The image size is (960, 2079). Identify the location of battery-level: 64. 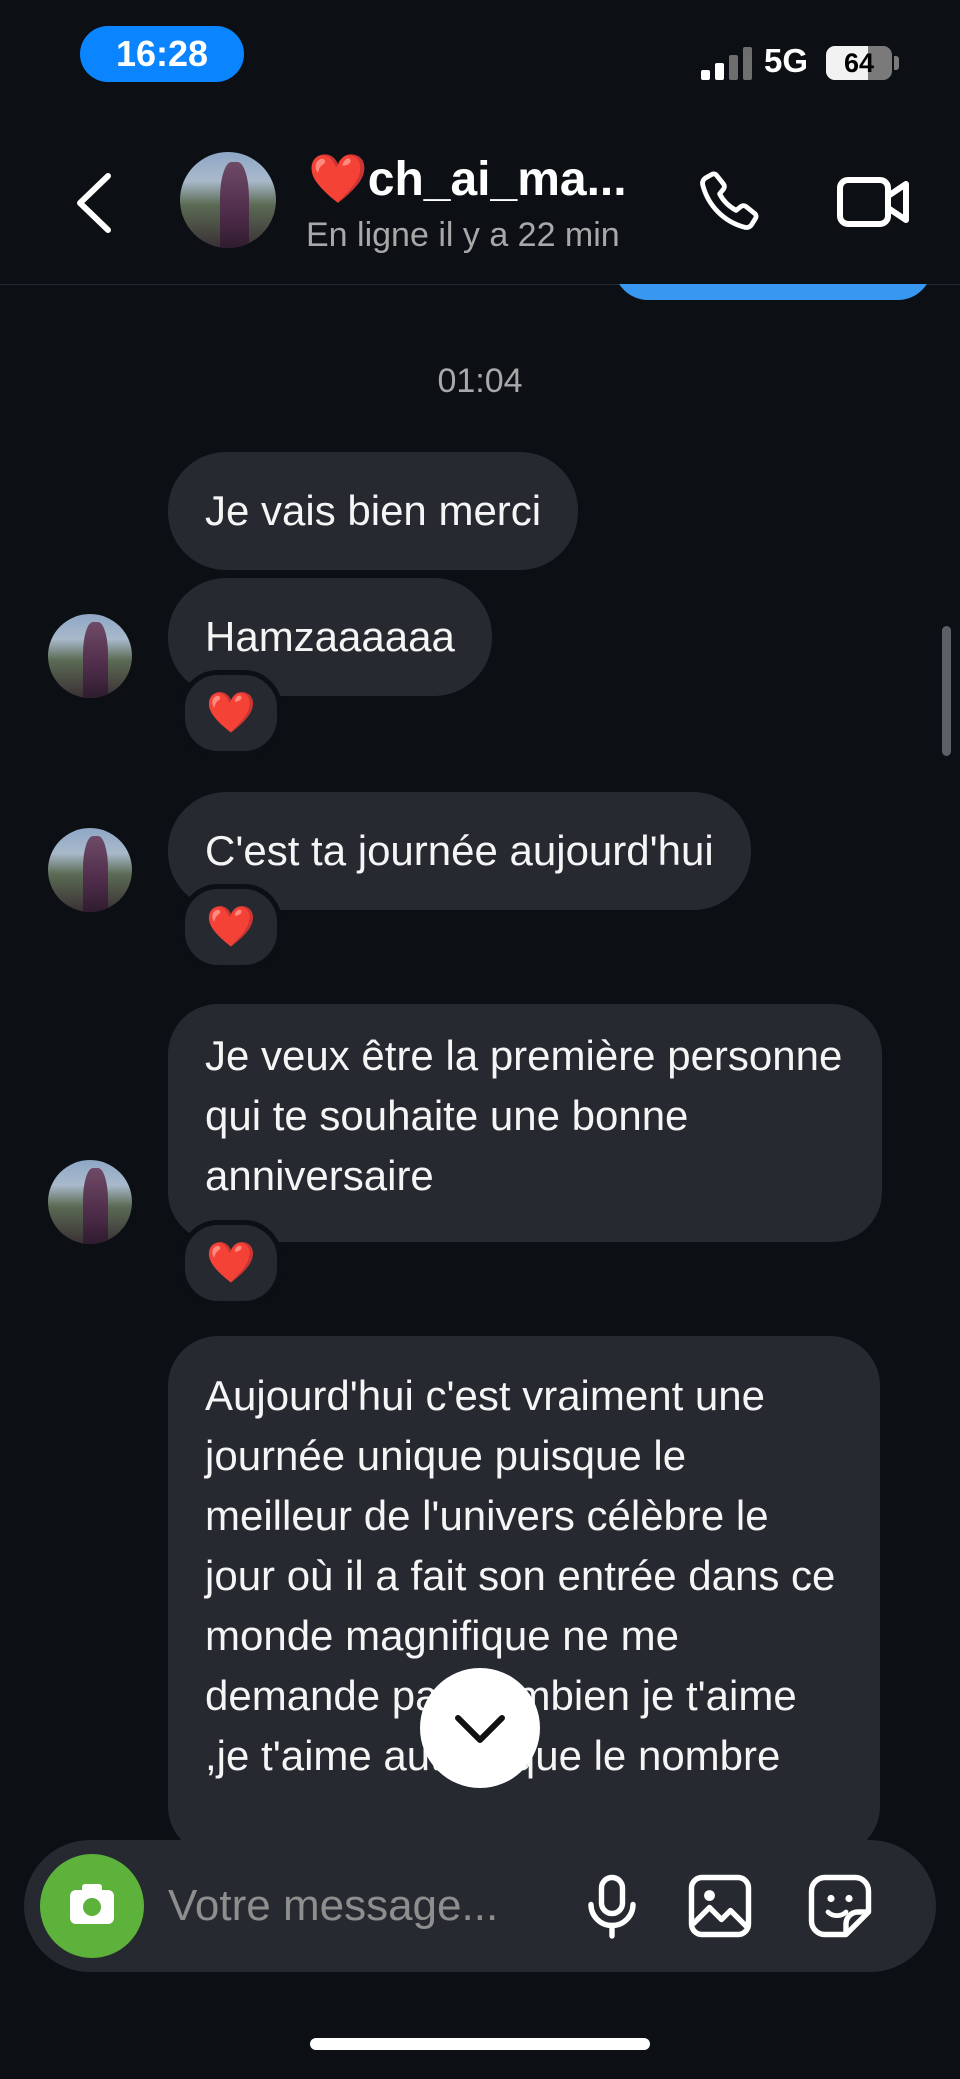
(859, 63).